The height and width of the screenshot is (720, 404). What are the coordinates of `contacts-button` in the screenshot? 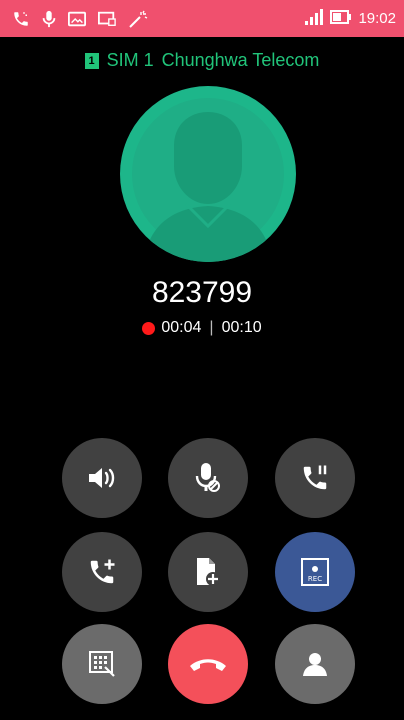 It's located at (315, 664).